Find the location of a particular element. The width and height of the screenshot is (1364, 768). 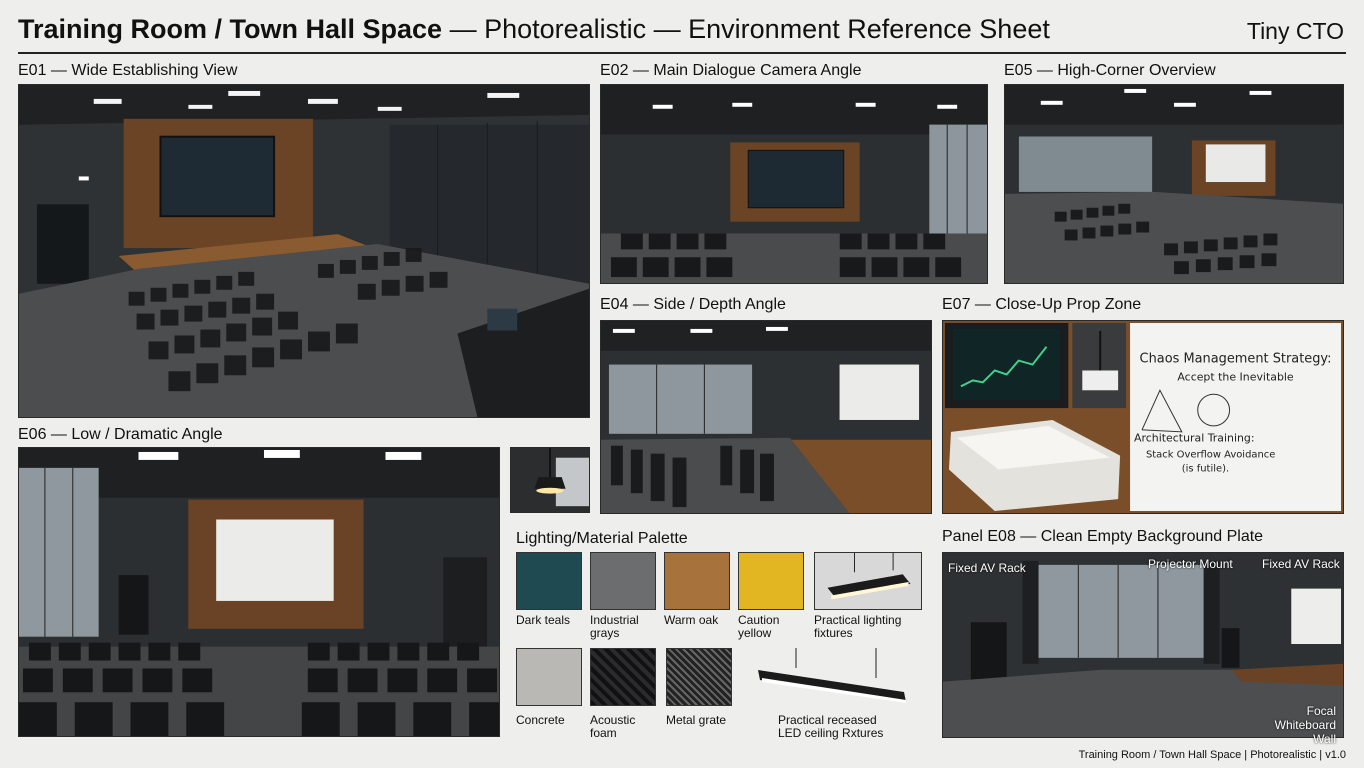

swatch-label-concrete: Concrete is located at coordinates (540, 720).